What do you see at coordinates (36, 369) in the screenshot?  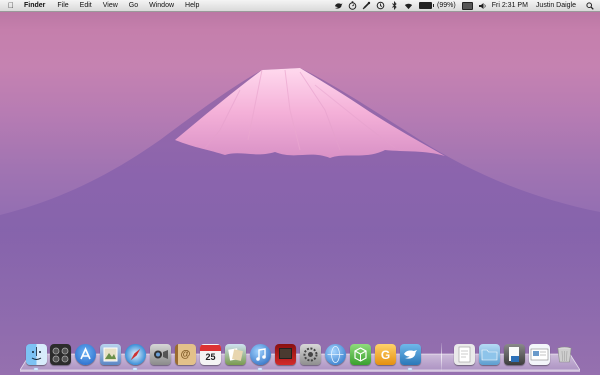 I see `finder-running-indicator` at bounding box center [36, 369].